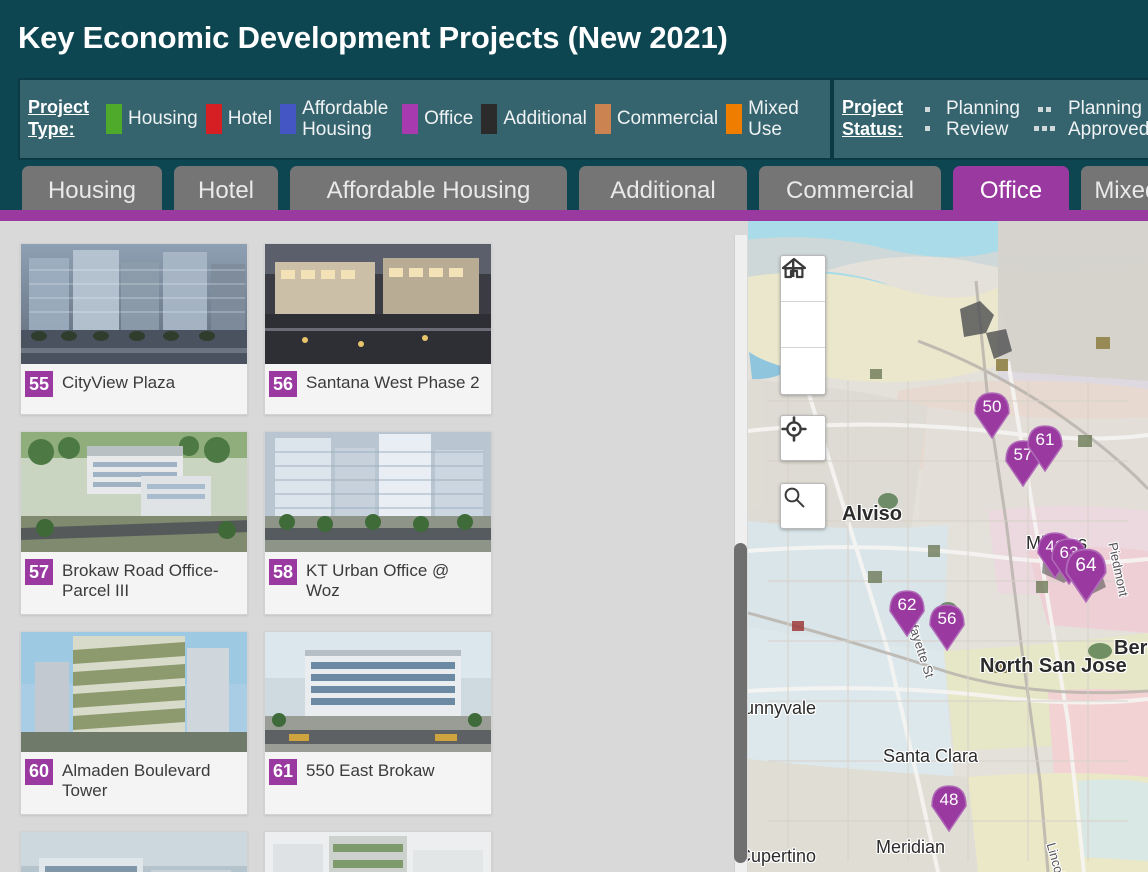  What do you see at coordinates (1107, 118) in the screenshot?
I see `legend-label-planning-approved: Planning Approved` at bounding box center [1107, 118].